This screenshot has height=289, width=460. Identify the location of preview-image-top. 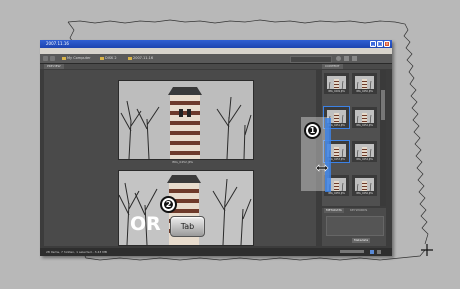
(186, 120).